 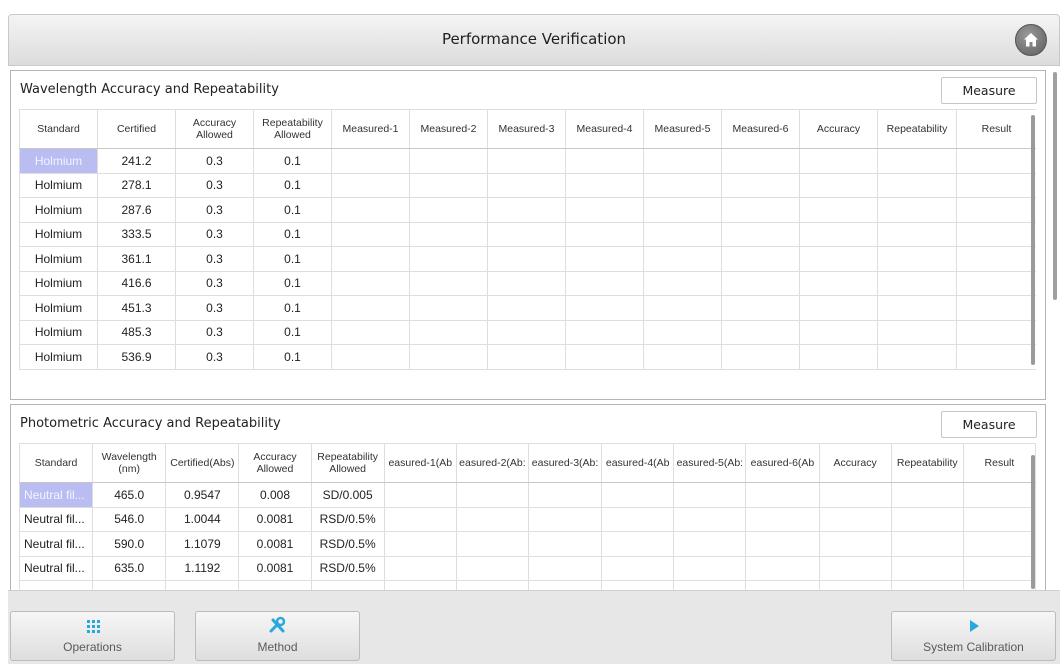 I want to click on table-cell: 287.6, so click(x=136, y=210).